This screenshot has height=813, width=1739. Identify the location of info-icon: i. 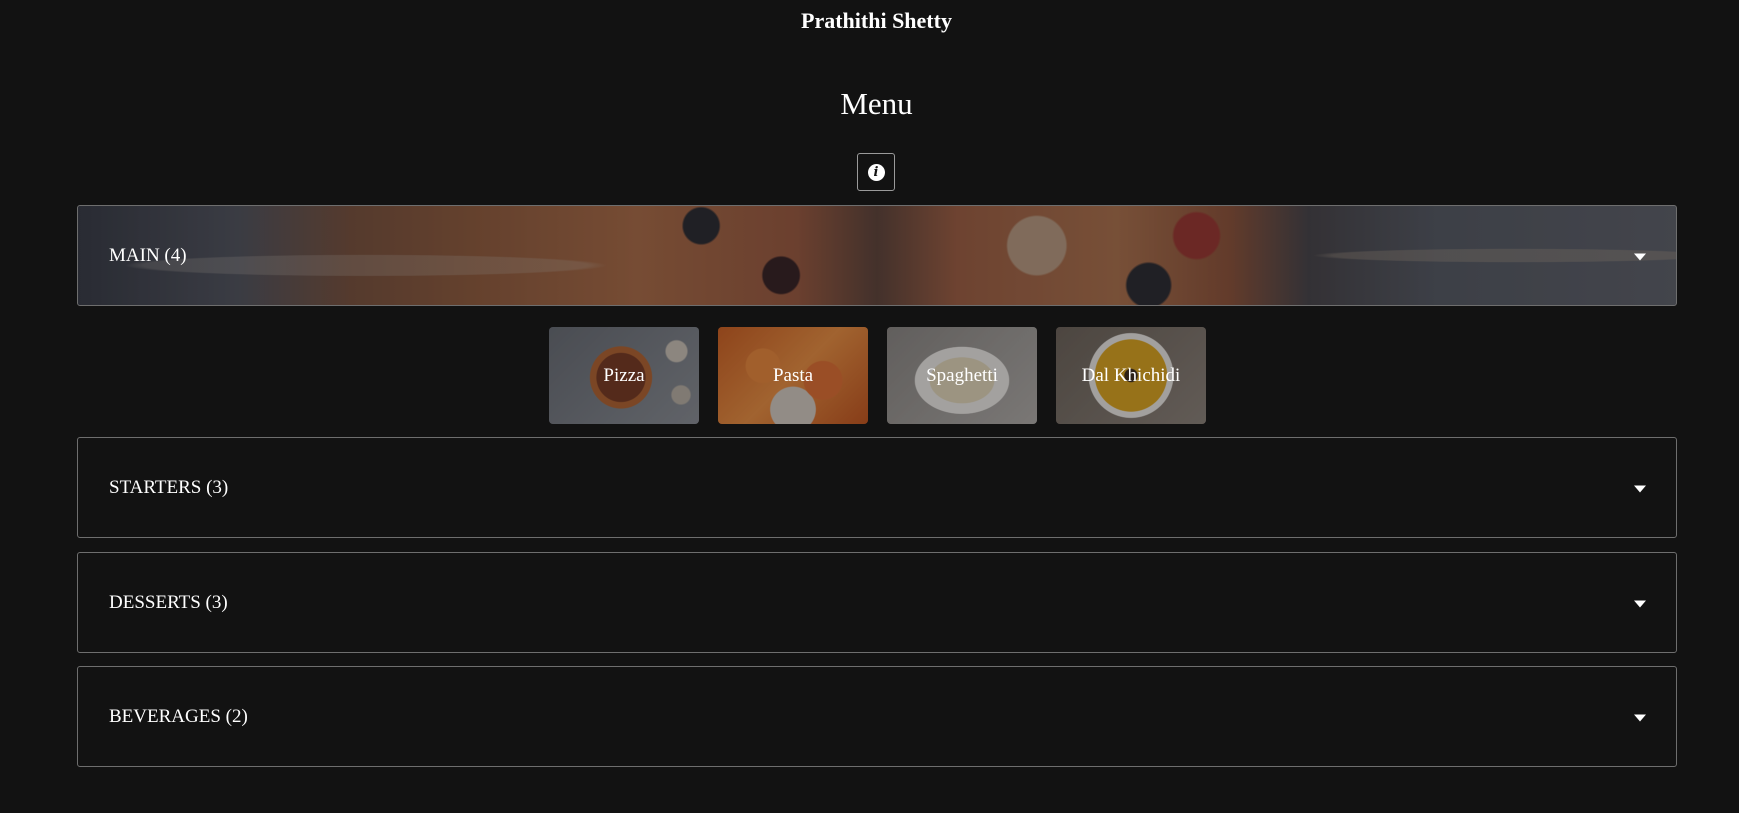
(876, 172).